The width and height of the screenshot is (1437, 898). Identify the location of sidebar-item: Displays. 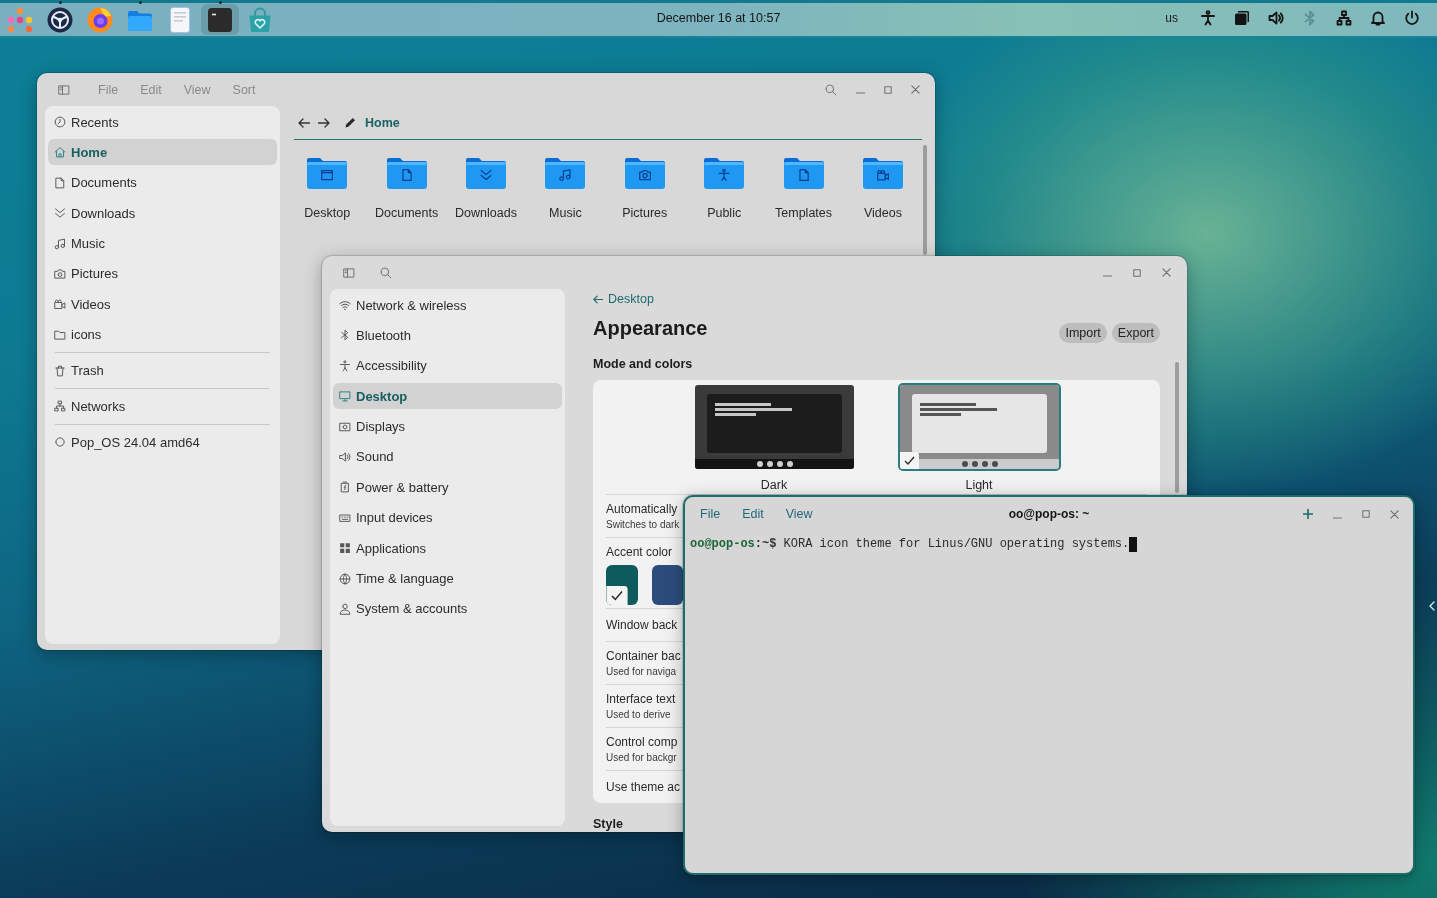
(447, 426).